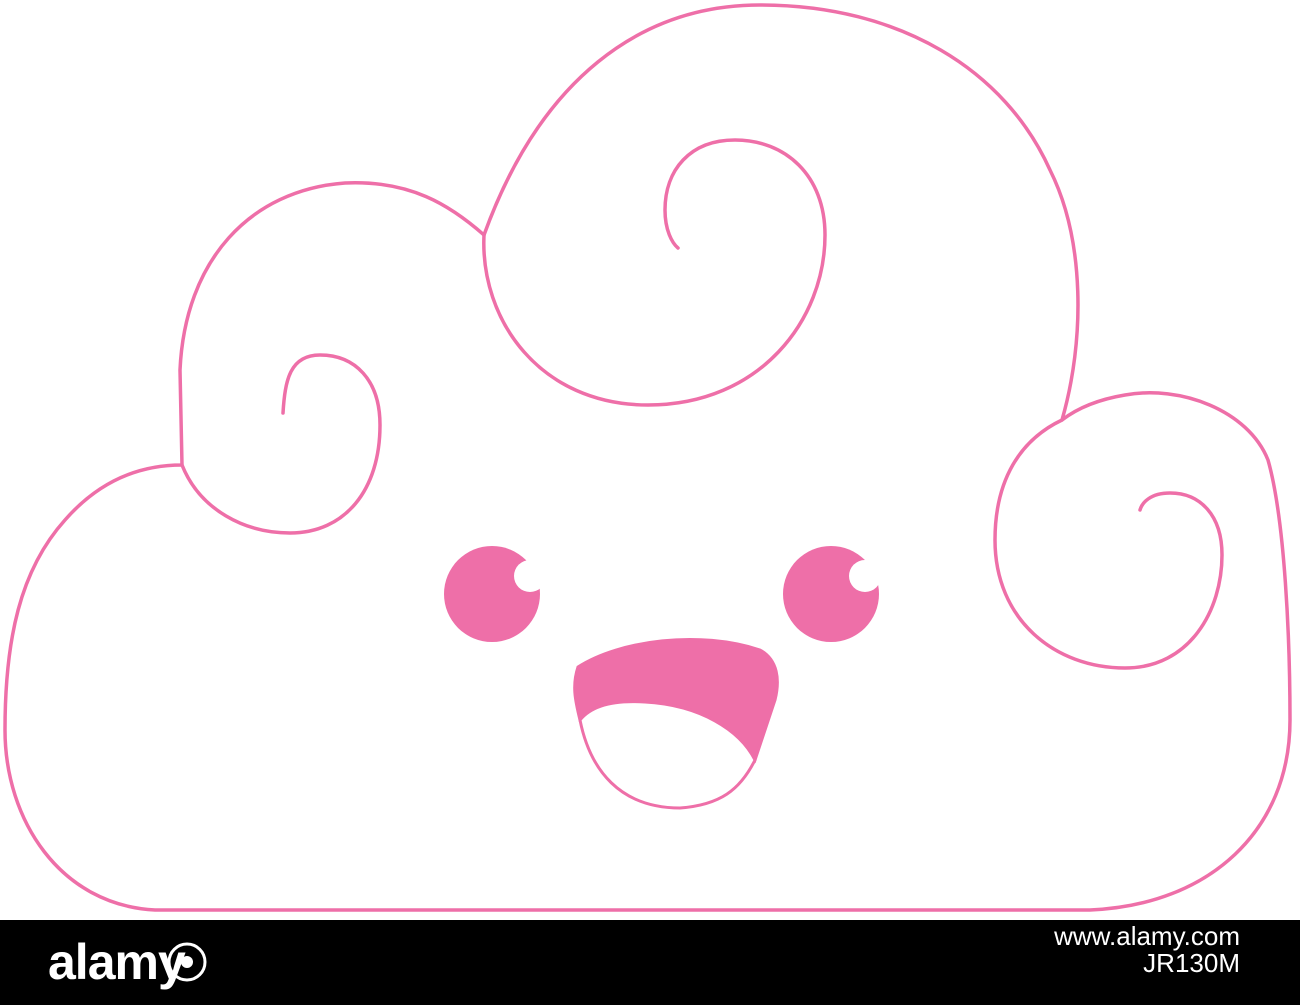 The image size is (1300, 1005). What do you see at coordinates (650, 962) in the screenshot?
I see `watermark-footer: alamy JR130M www.alamy.com` at bounding box center [650, 962].